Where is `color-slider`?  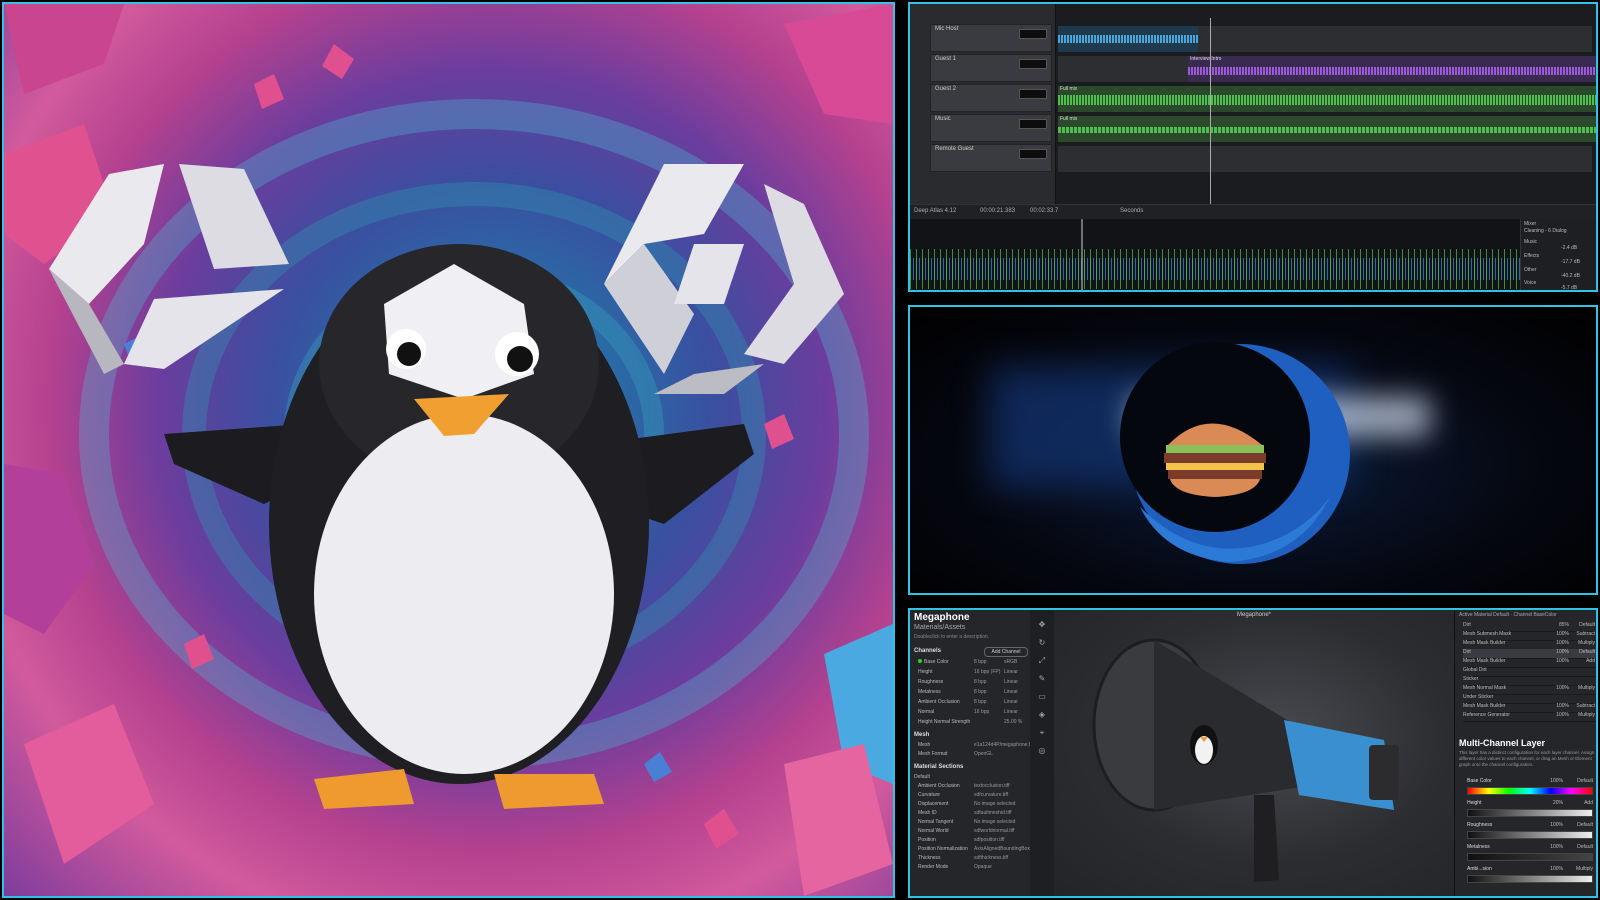 color-slider is located at coordinates (1530, 791).